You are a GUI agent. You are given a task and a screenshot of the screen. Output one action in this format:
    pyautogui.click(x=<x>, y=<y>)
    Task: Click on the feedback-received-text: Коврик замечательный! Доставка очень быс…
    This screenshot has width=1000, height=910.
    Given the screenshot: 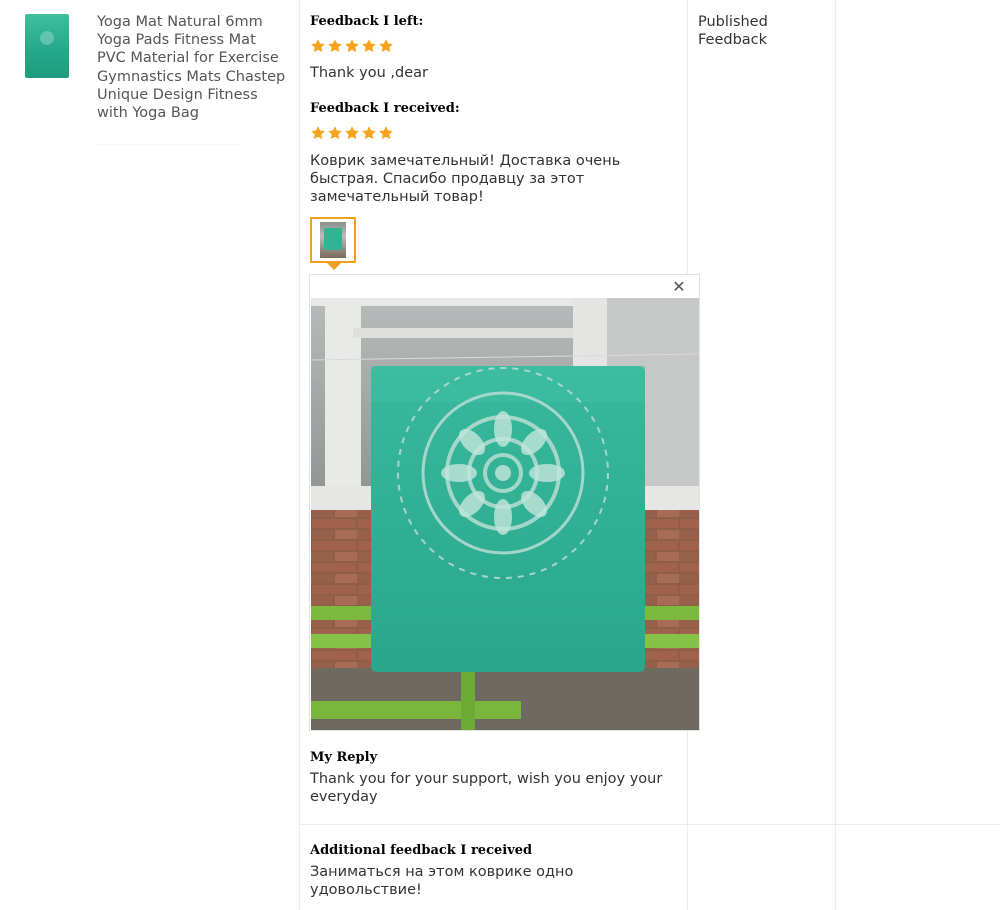 What is the action you would take?
    pyautogui.click(x=465, y=179)
    